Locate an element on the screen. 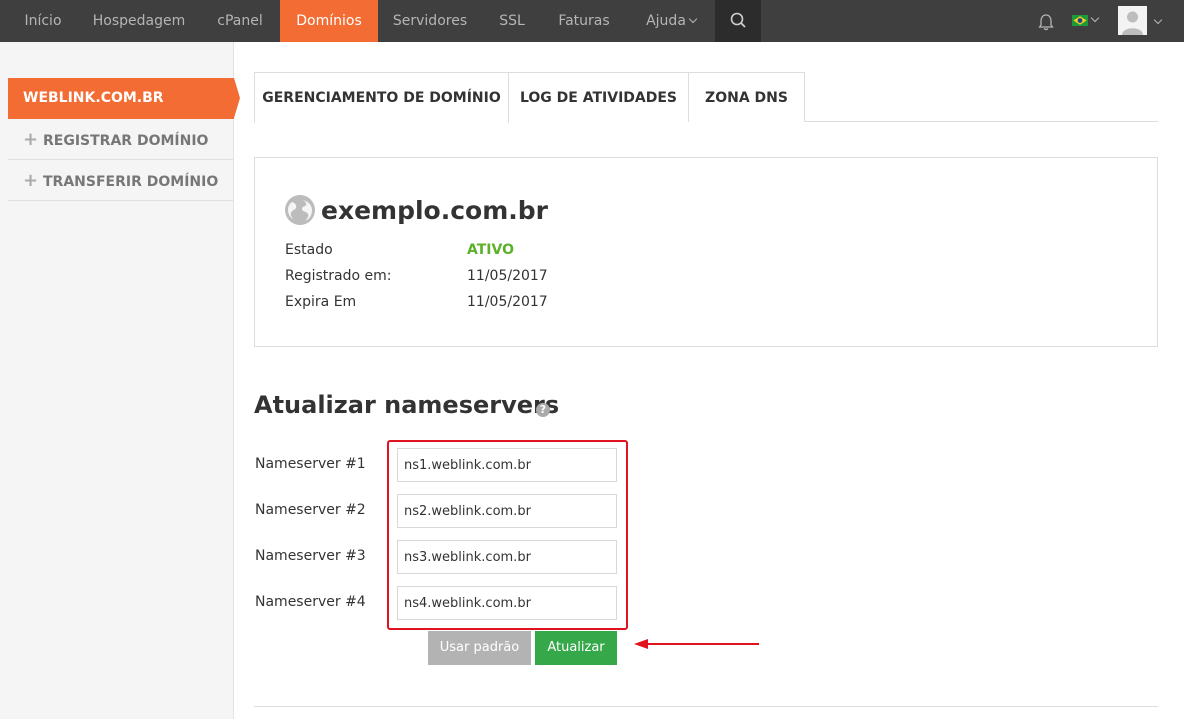 The height and width of the screenshot is (719, 1184). nav-item-ajuda-label: Ajuda is located at coordinates (666, 21).